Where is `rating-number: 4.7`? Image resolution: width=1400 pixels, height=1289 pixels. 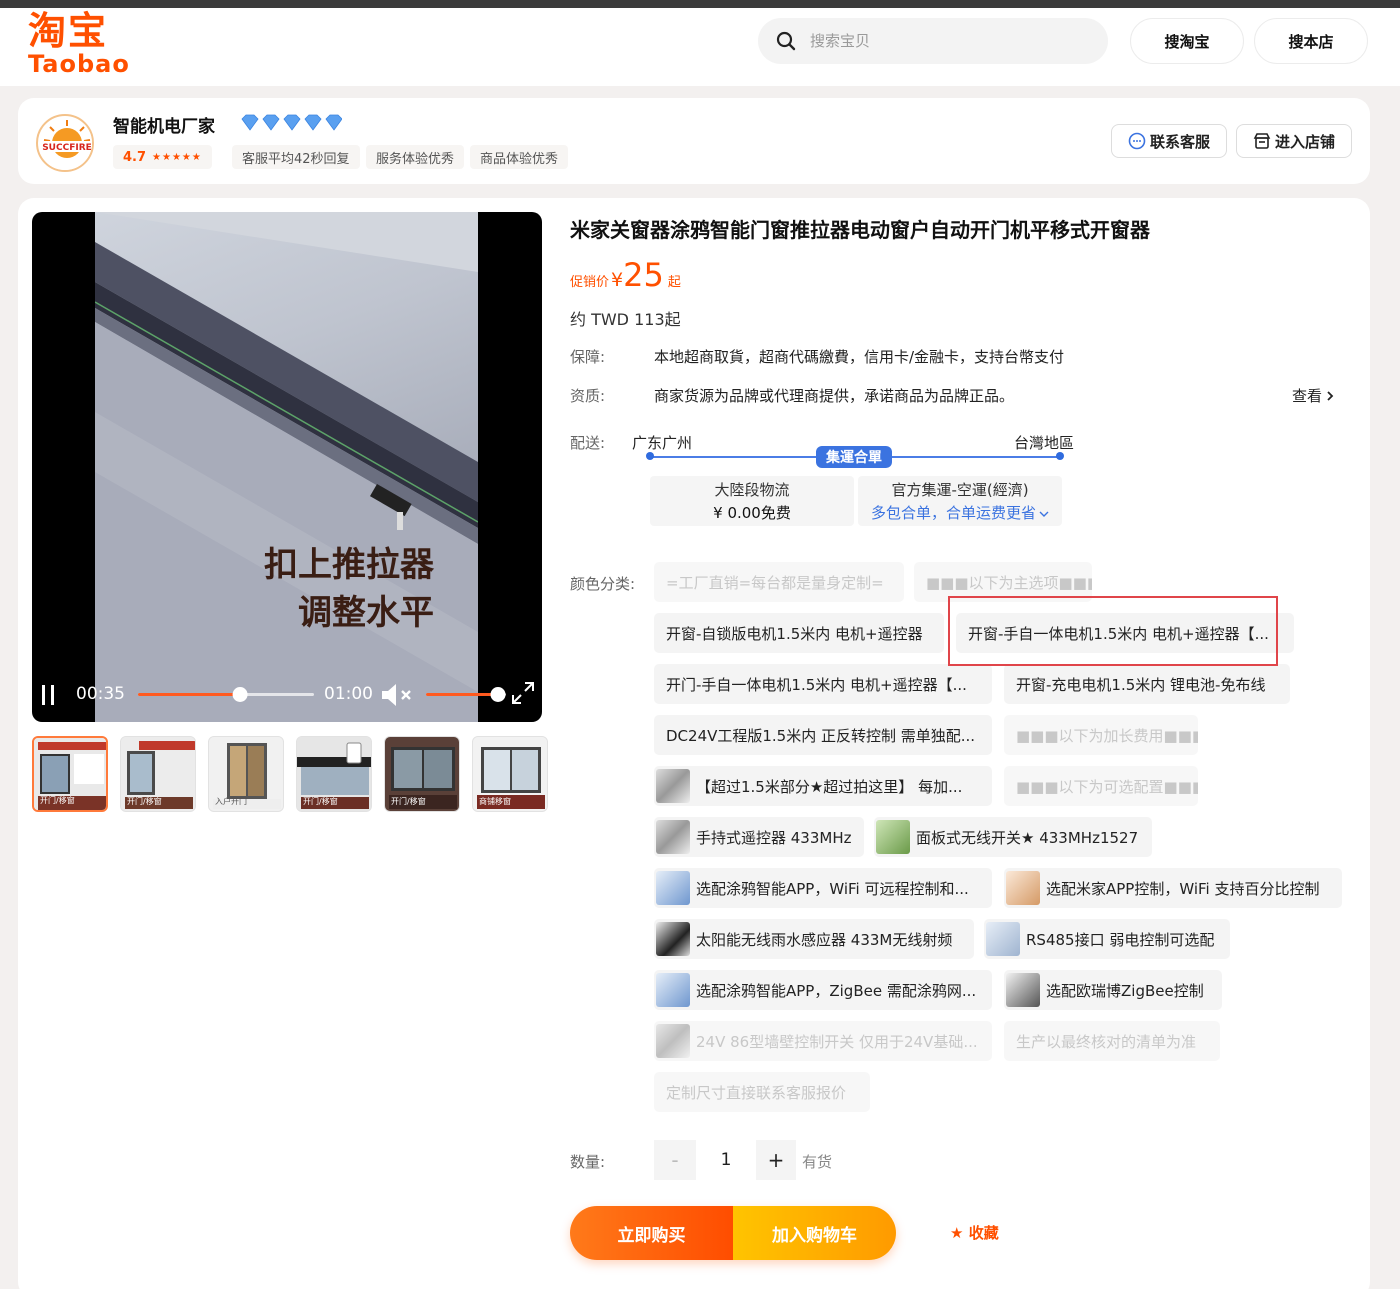 rating-number: 4.7 is located at coordinates (135, 157).